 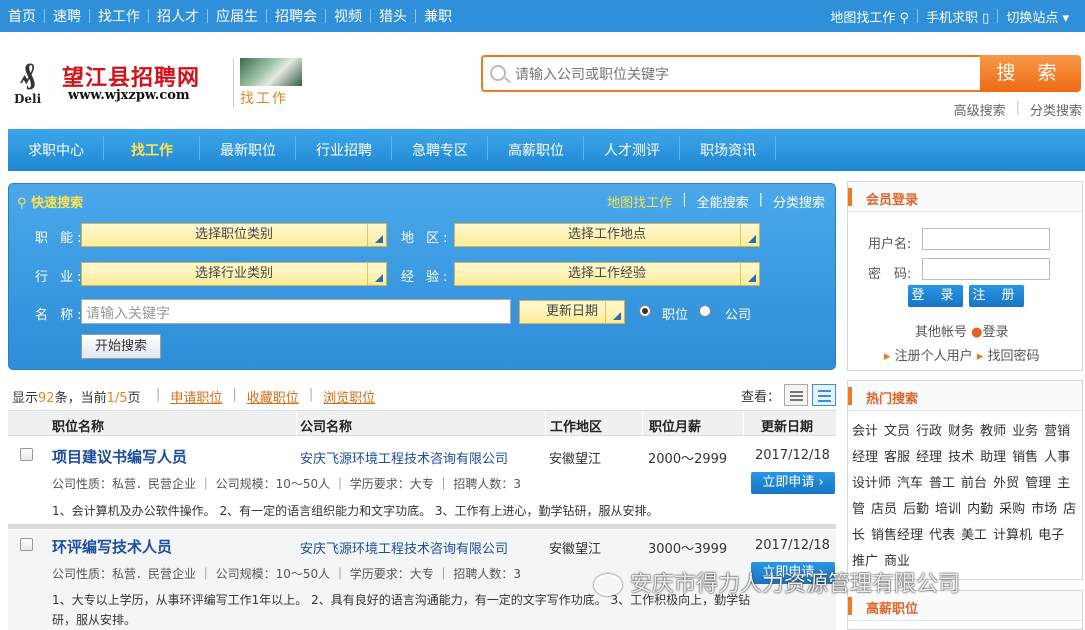 What do you see at coordinates (793, 483) in the screenshot?
I see `apply-now-button: 立即申请 ›` at bounding box center [793, 483].